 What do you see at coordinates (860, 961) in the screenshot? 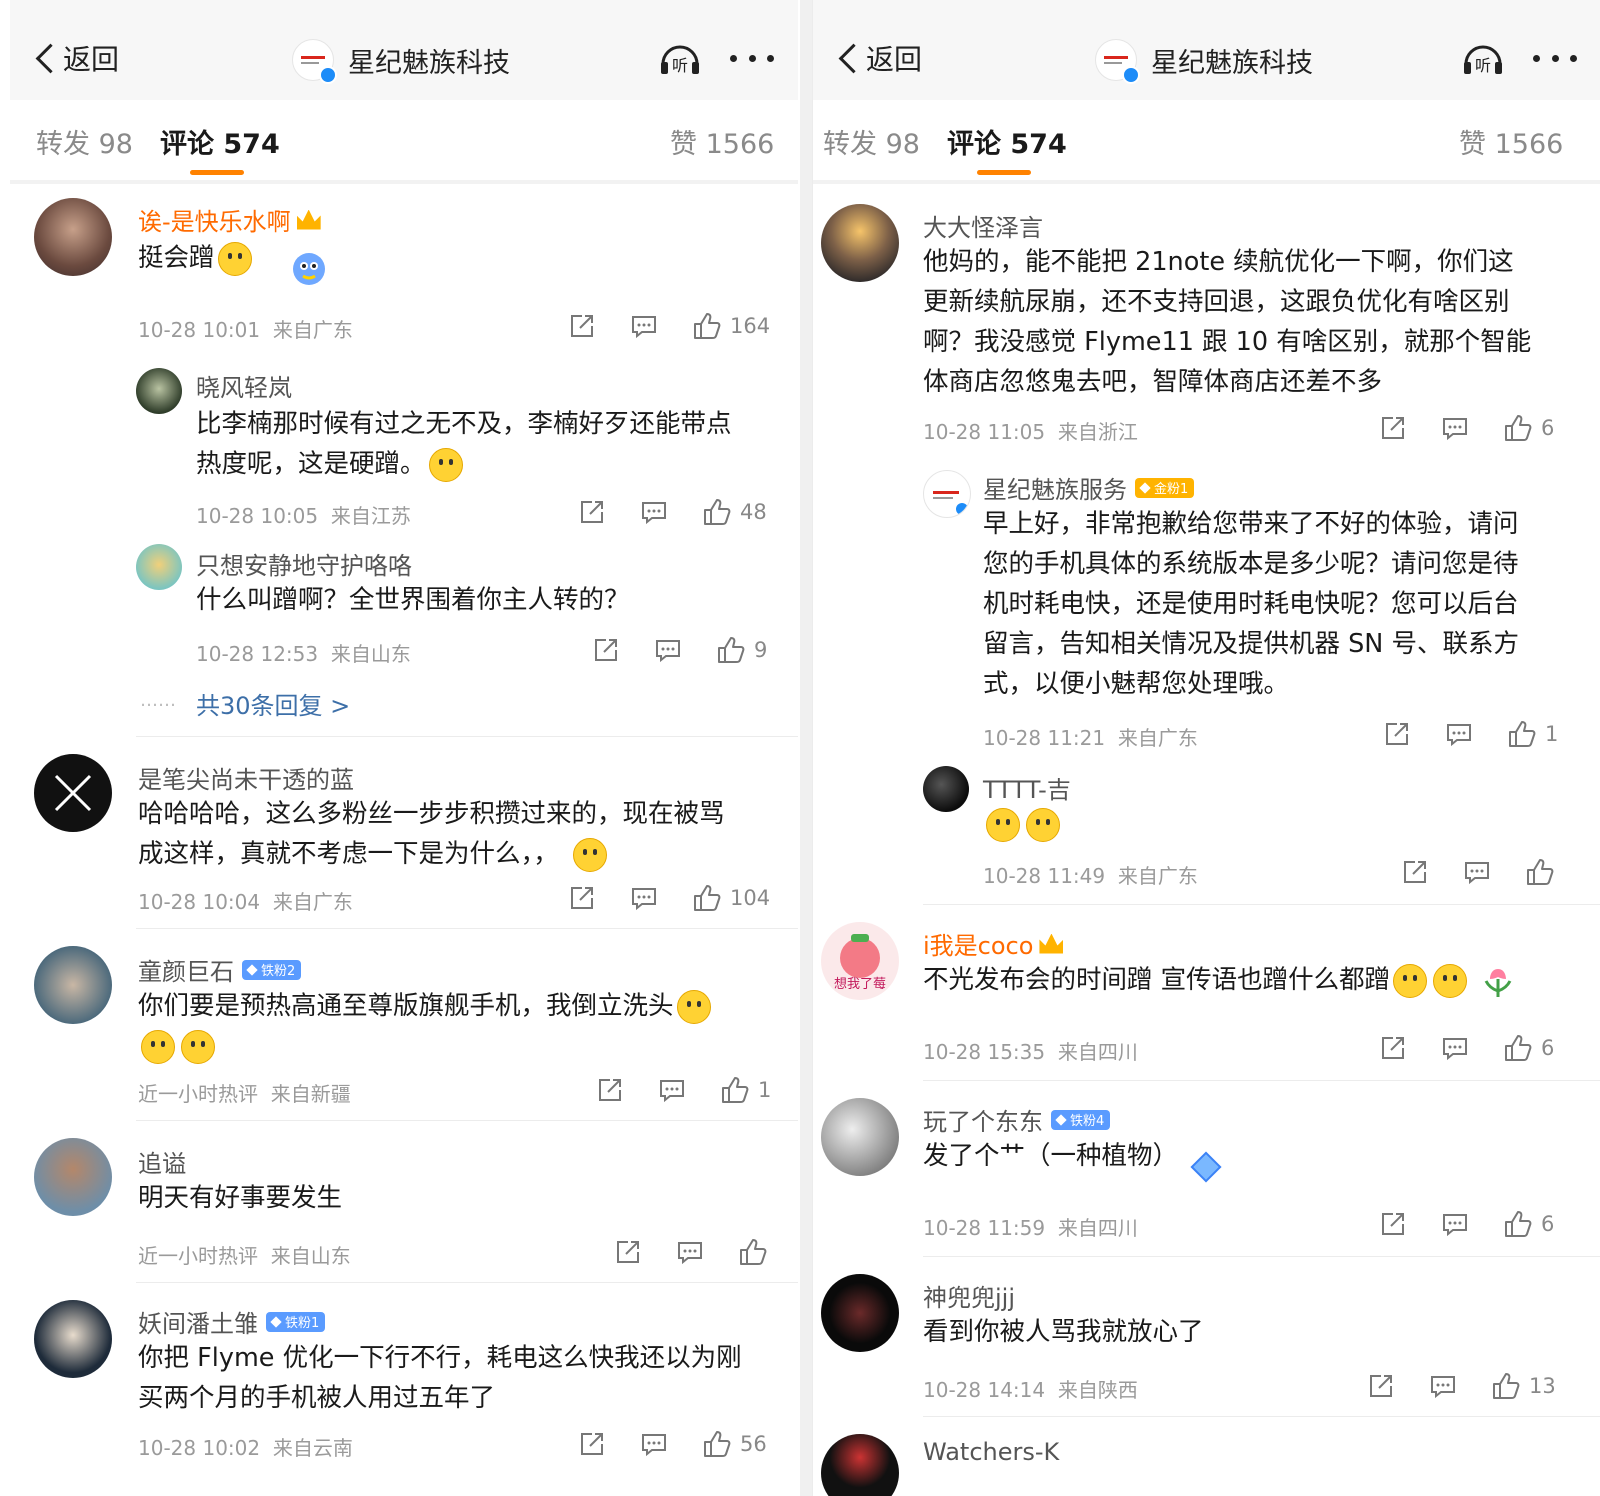
I see `avatar: 想我了莓` at bounding box center [860, 961].